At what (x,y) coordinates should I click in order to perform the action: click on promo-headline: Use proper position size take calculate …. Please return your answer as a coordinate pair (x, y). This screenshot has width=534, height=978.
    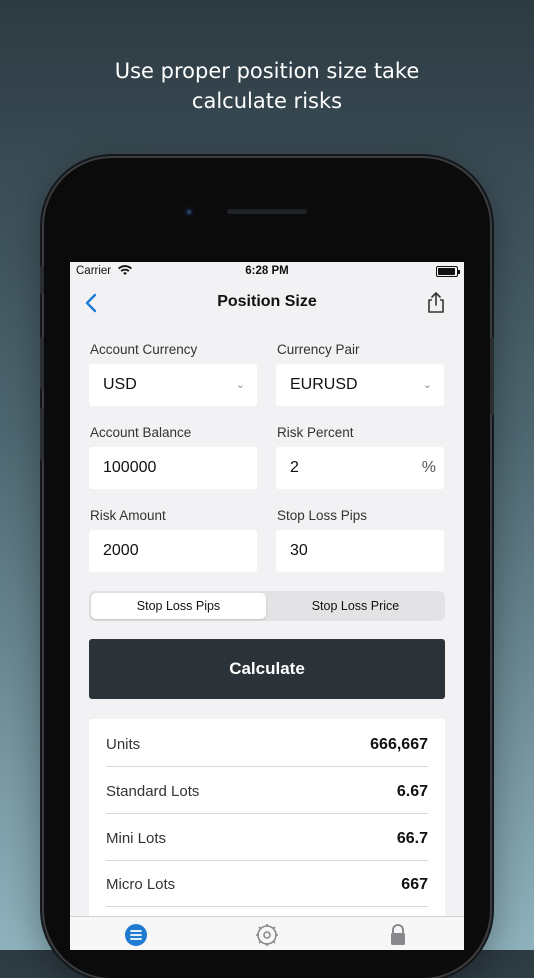
    Looking at the image, I should click on (267, 86).